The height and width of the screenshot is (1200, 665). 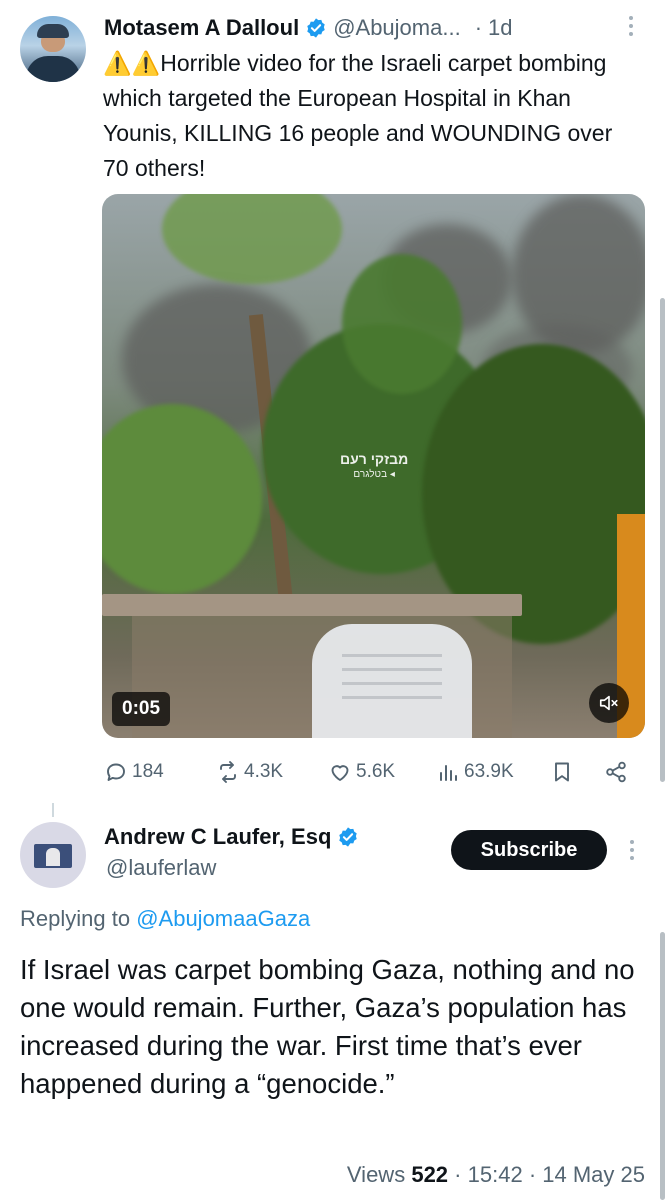 I want to click on repost-button: 4.3K, so click(x=249, y=772).